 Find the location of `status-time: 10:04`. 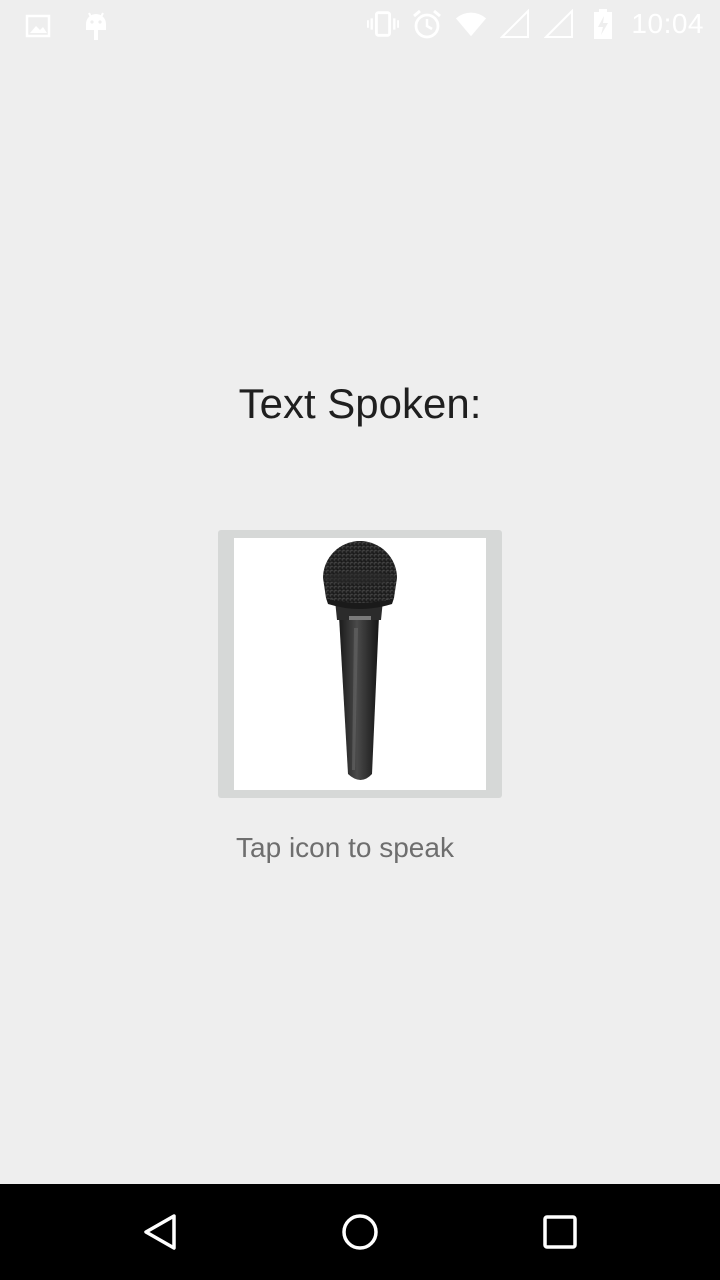

status-time: 10:04 is located at coordinates (667, 23).